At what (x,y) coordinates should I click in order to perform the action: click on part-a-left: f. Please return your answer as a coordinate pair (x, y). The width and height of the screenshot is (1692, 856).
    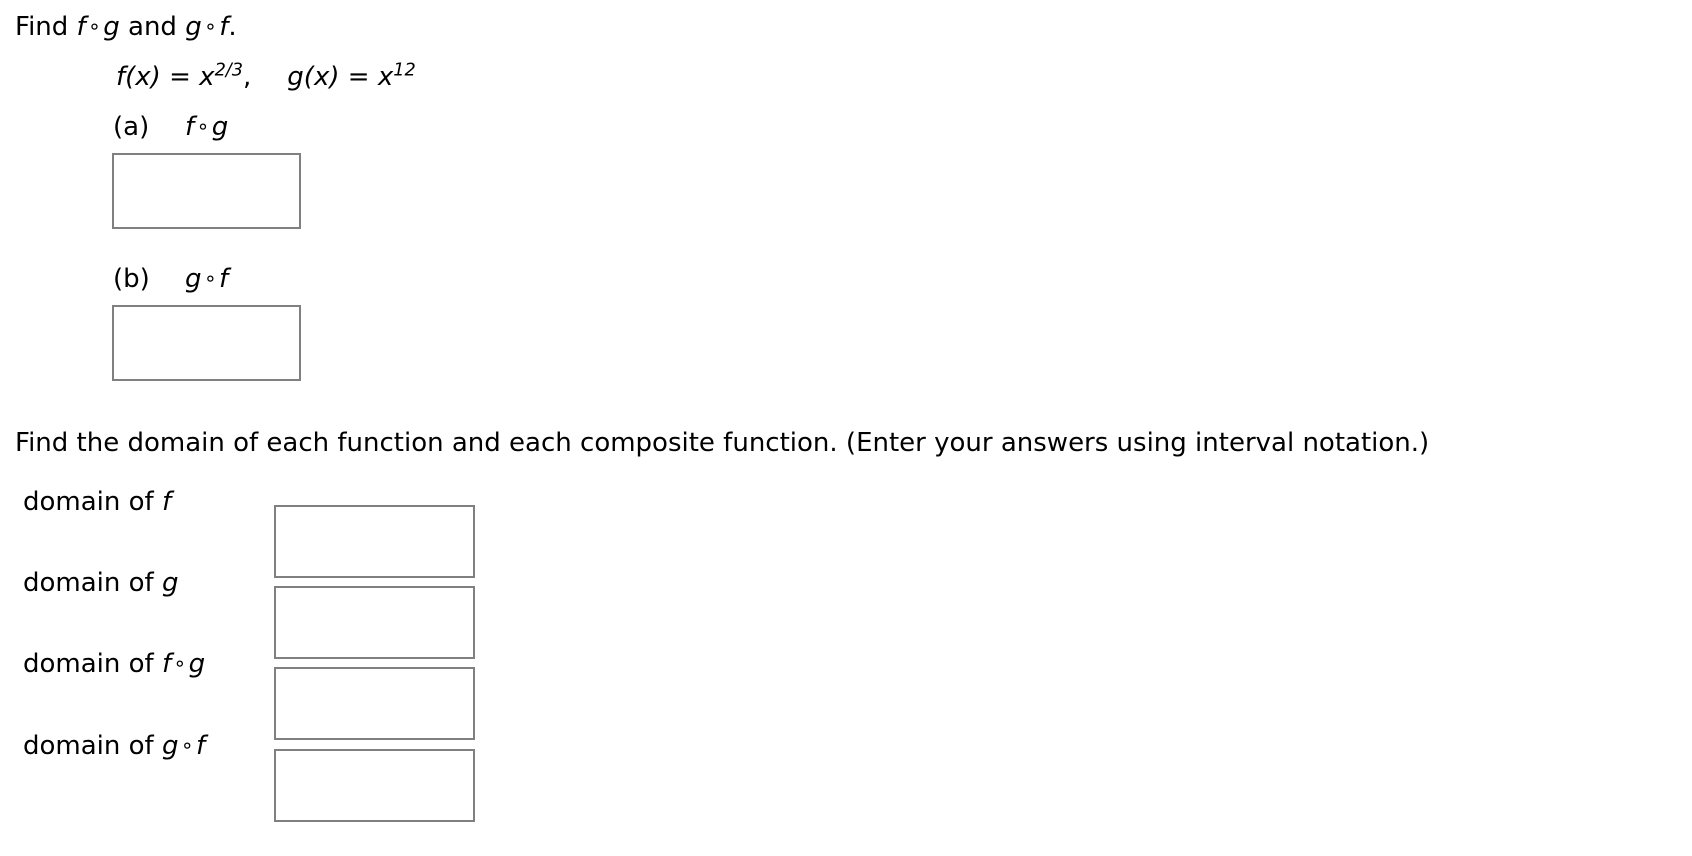
    Looking at the image, I should click on (190, 127).